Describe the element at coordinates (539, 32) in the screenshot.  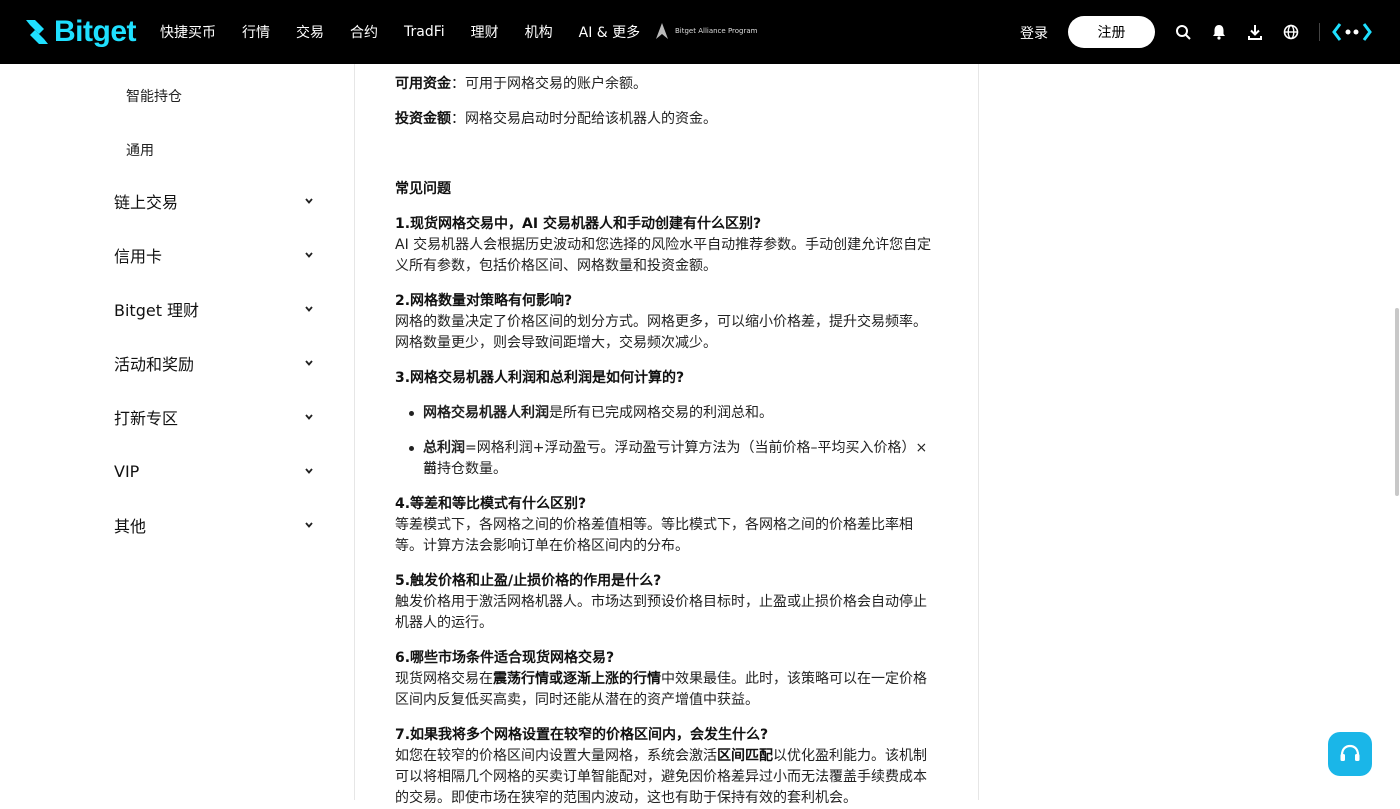
I see `nav-item-institutional: 机构` at that location.